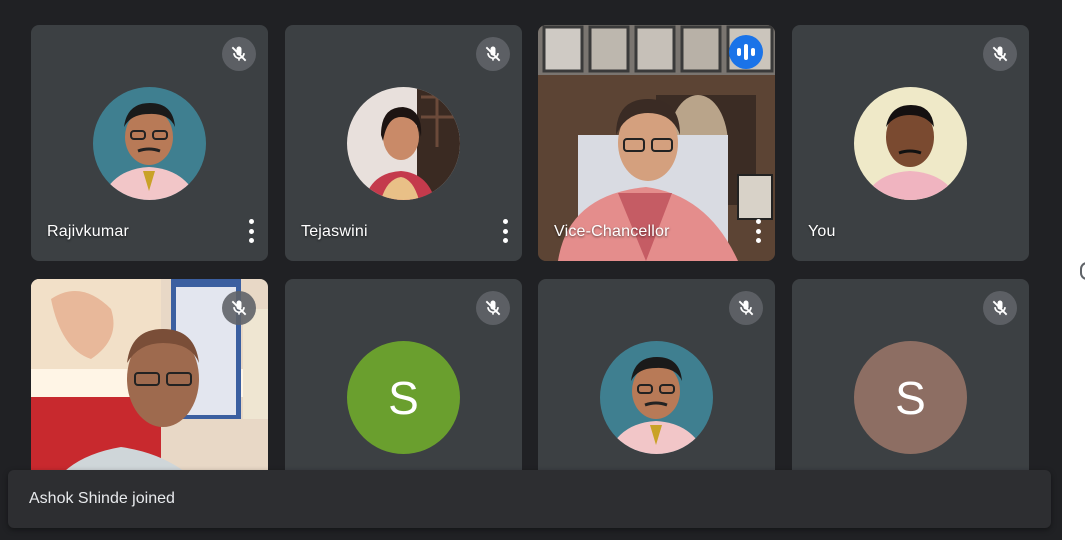 This screenshot has height=540, width=1085. Describe the element at coordinates (334, 231) in the screenshot. I see `participant-name: Tejaswini` at that location.